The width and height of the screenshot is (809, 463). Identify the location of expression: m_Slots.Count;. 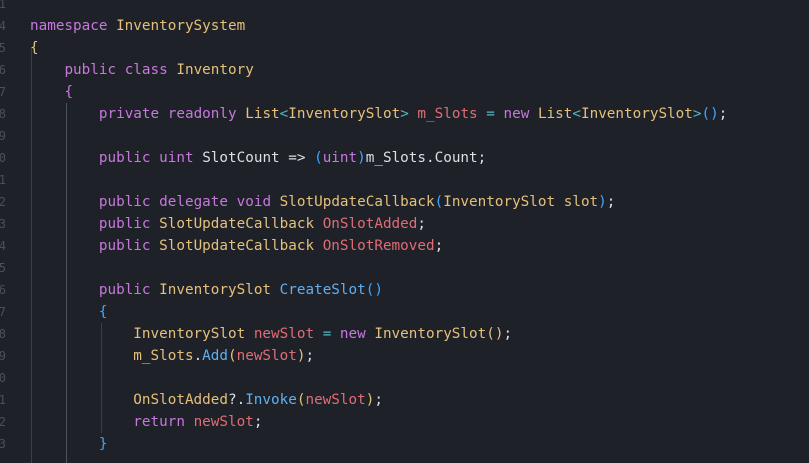
(426, 158).